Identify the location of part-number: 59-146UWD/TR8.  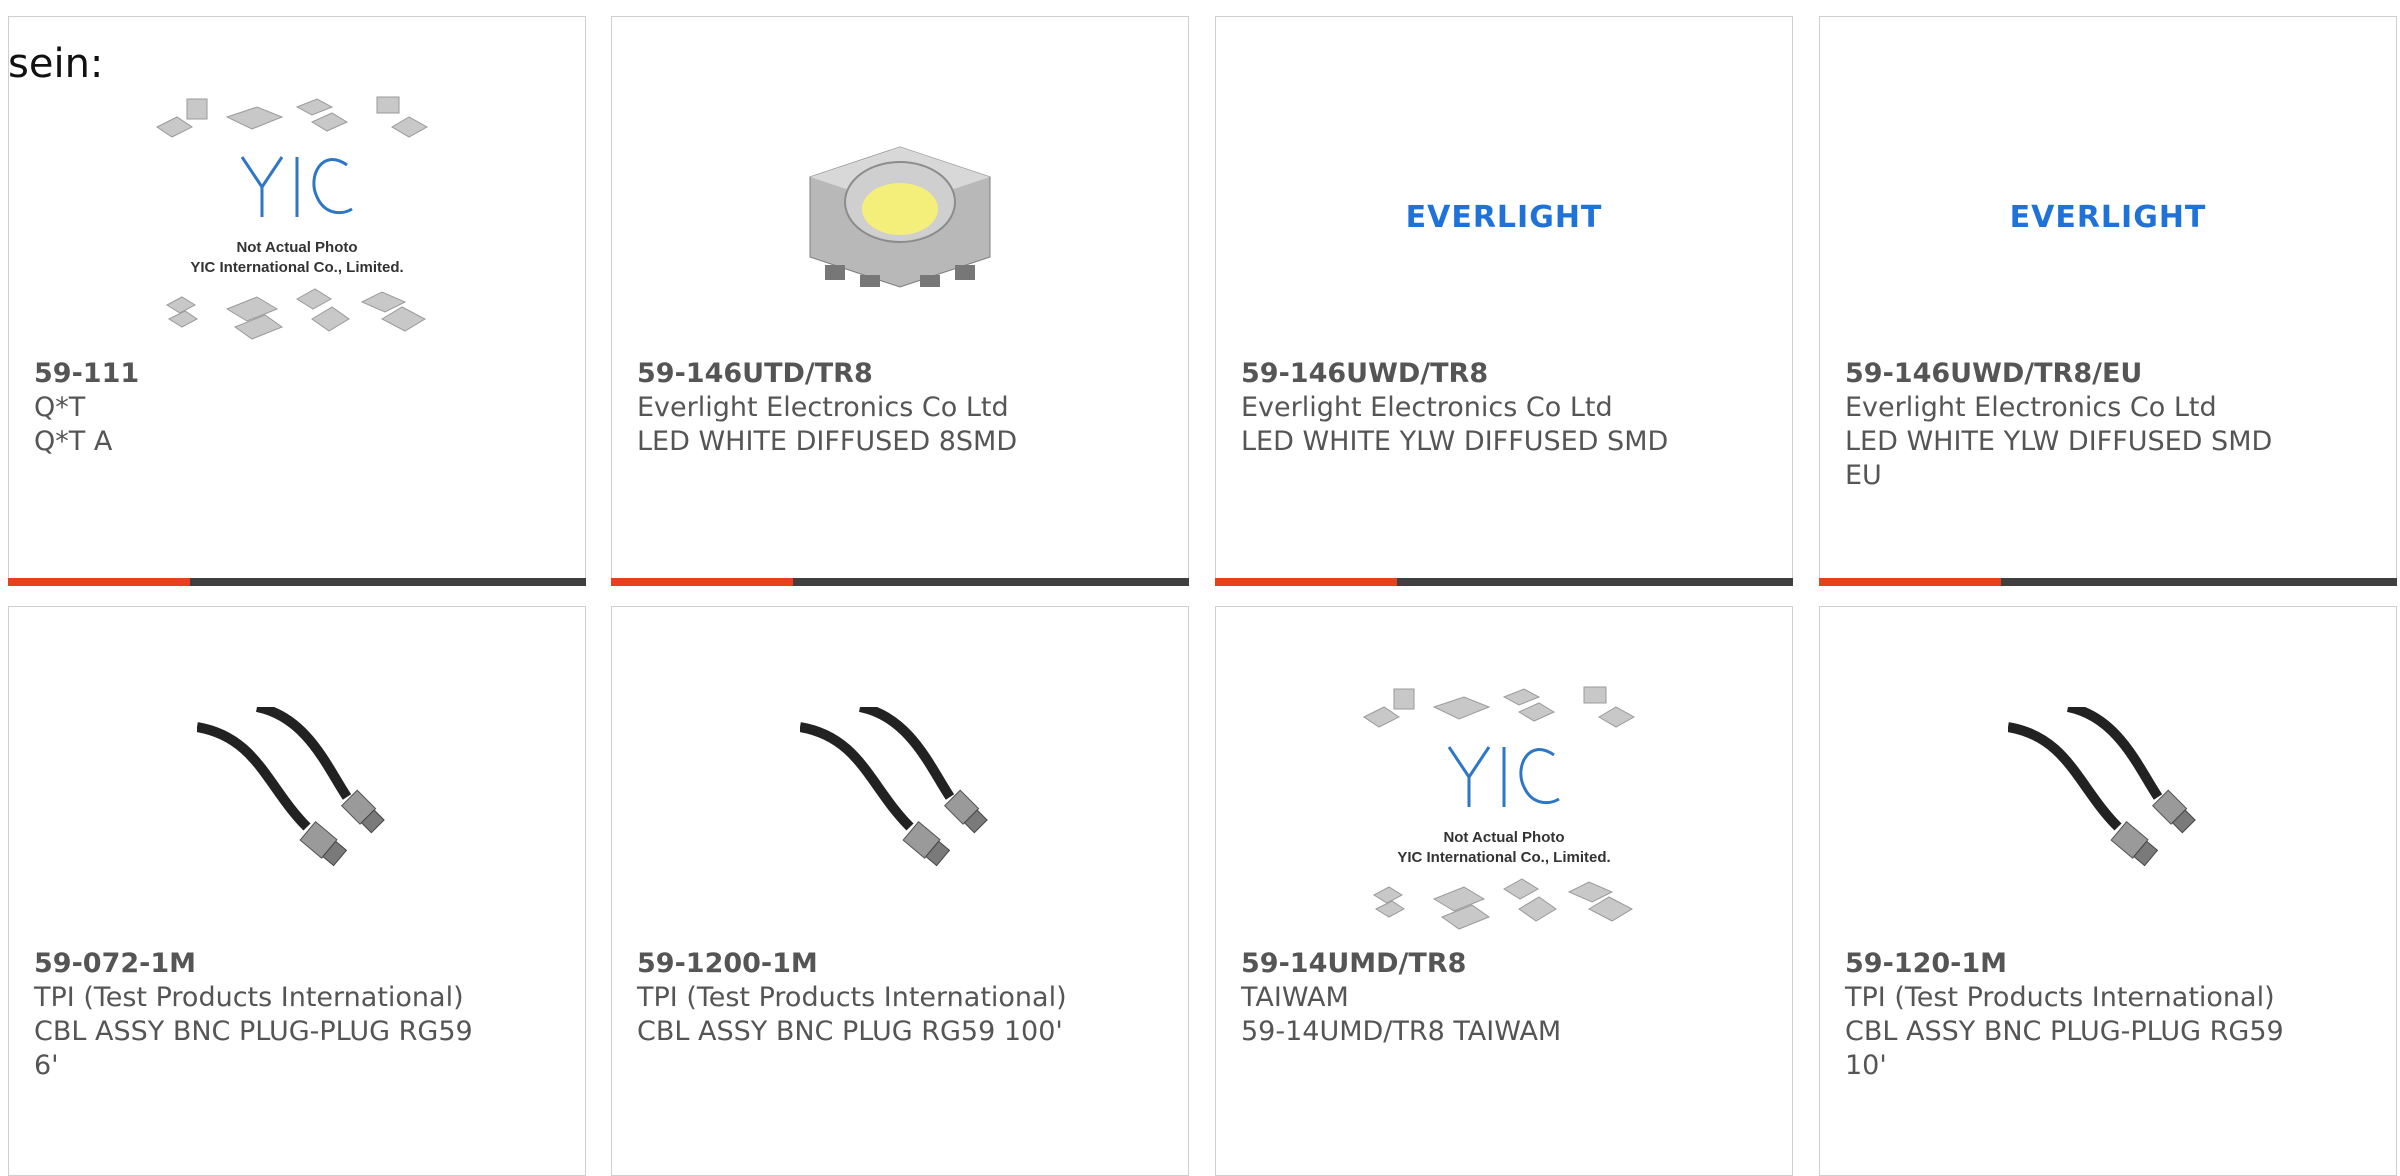
(1506, 374).